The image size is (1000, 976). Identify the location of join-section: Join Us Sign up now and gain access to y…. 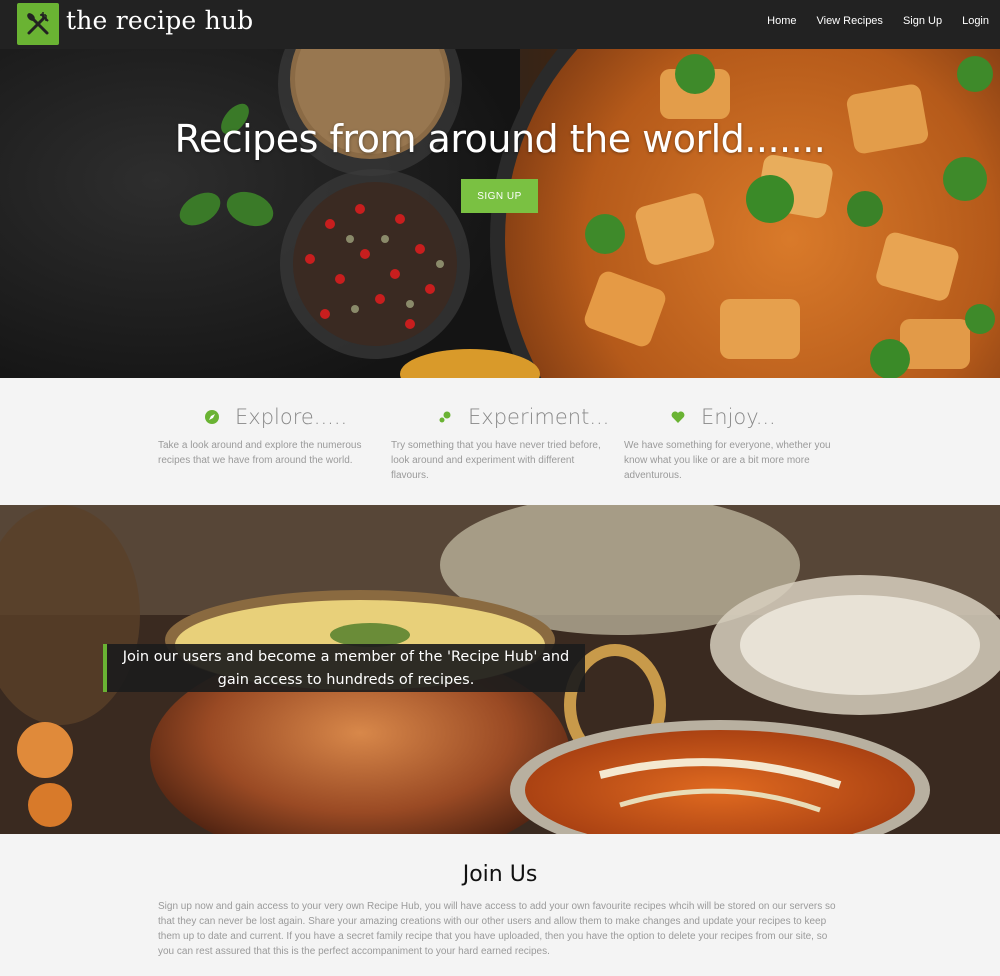
(500, 905).